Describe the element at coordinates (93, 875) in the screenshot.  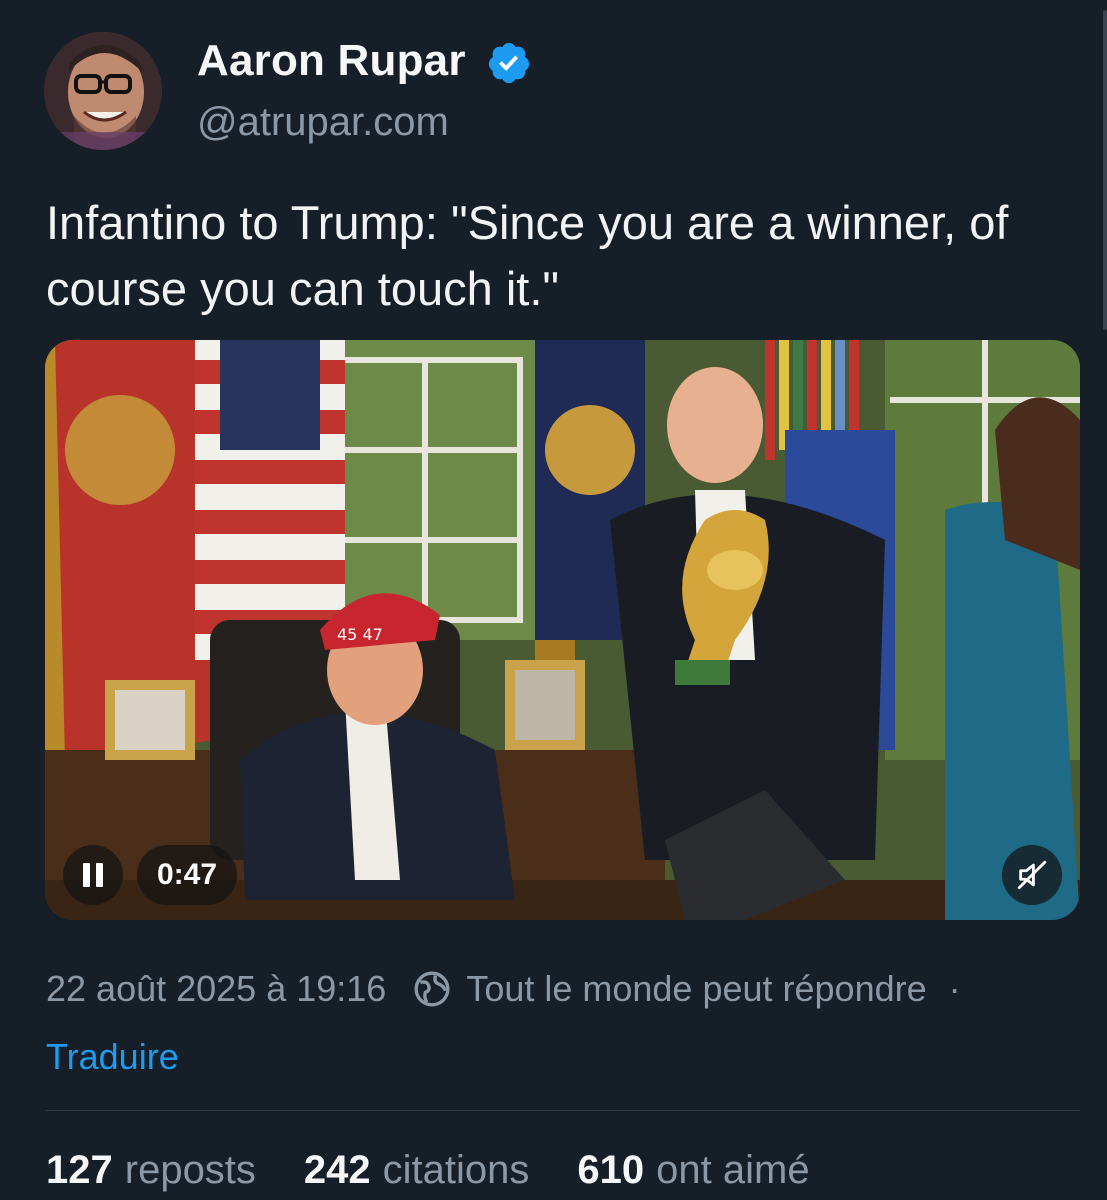
I see `pause-button` at that location.